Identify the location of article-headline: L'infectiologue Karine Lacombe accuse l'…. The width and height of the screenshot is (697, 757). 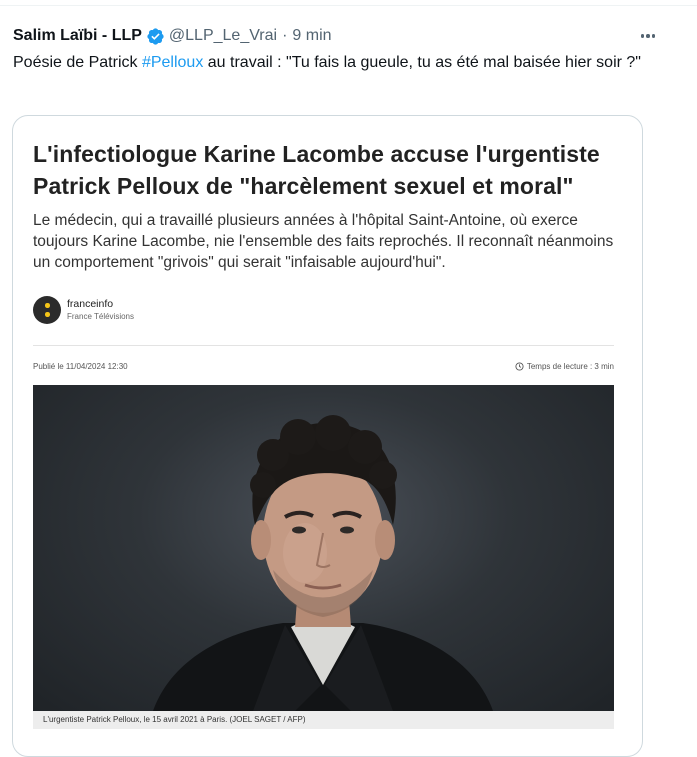
(316, 170).